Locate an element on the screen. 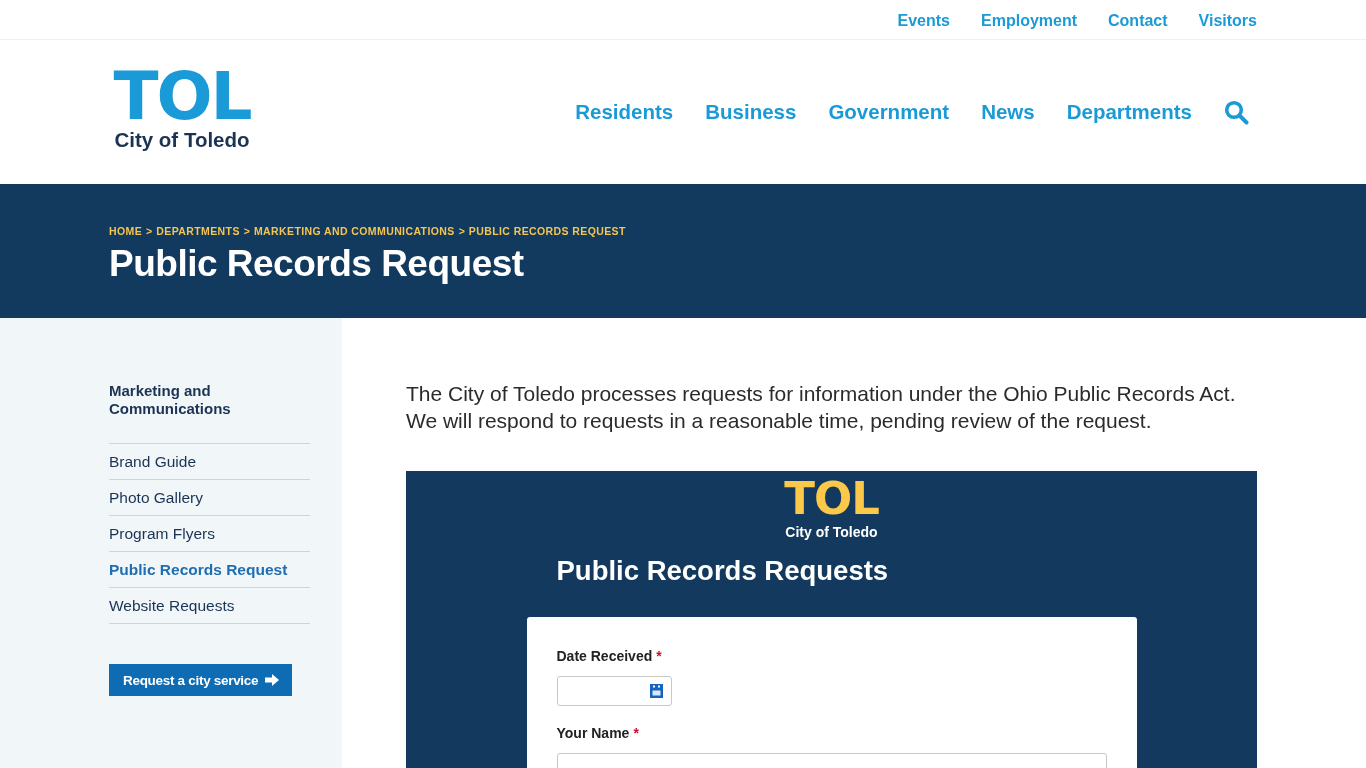 This screenshot has height=768, width=1366. sidebar-item: Public Records Request is located at coordinates (209, 570).